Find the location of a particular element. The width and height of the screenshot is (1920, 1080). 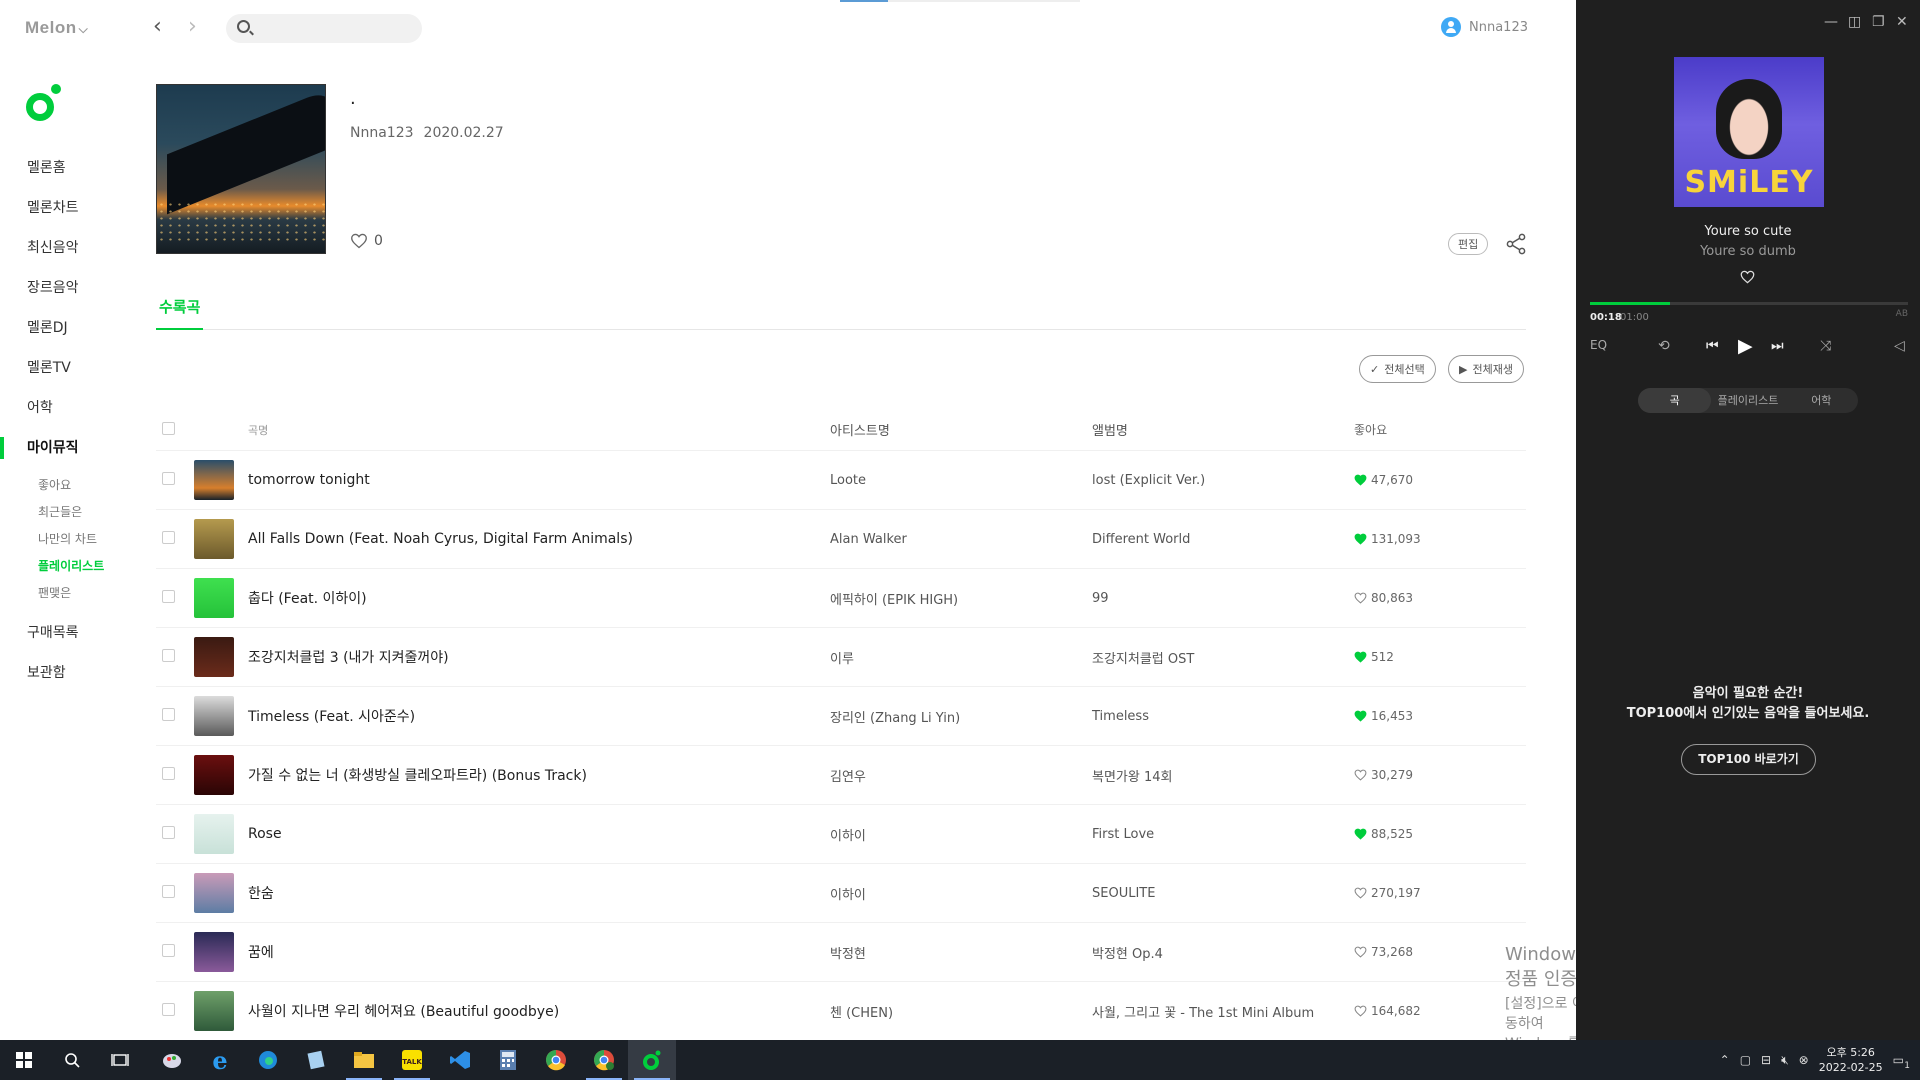

melon-taskbar-icon is located at coordinates (652, 1060).